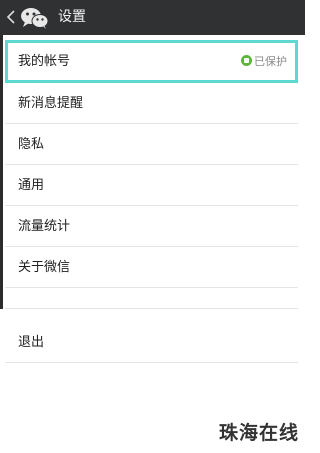  I want to click on settings-item-label: 关于微信, so click(44, 267).